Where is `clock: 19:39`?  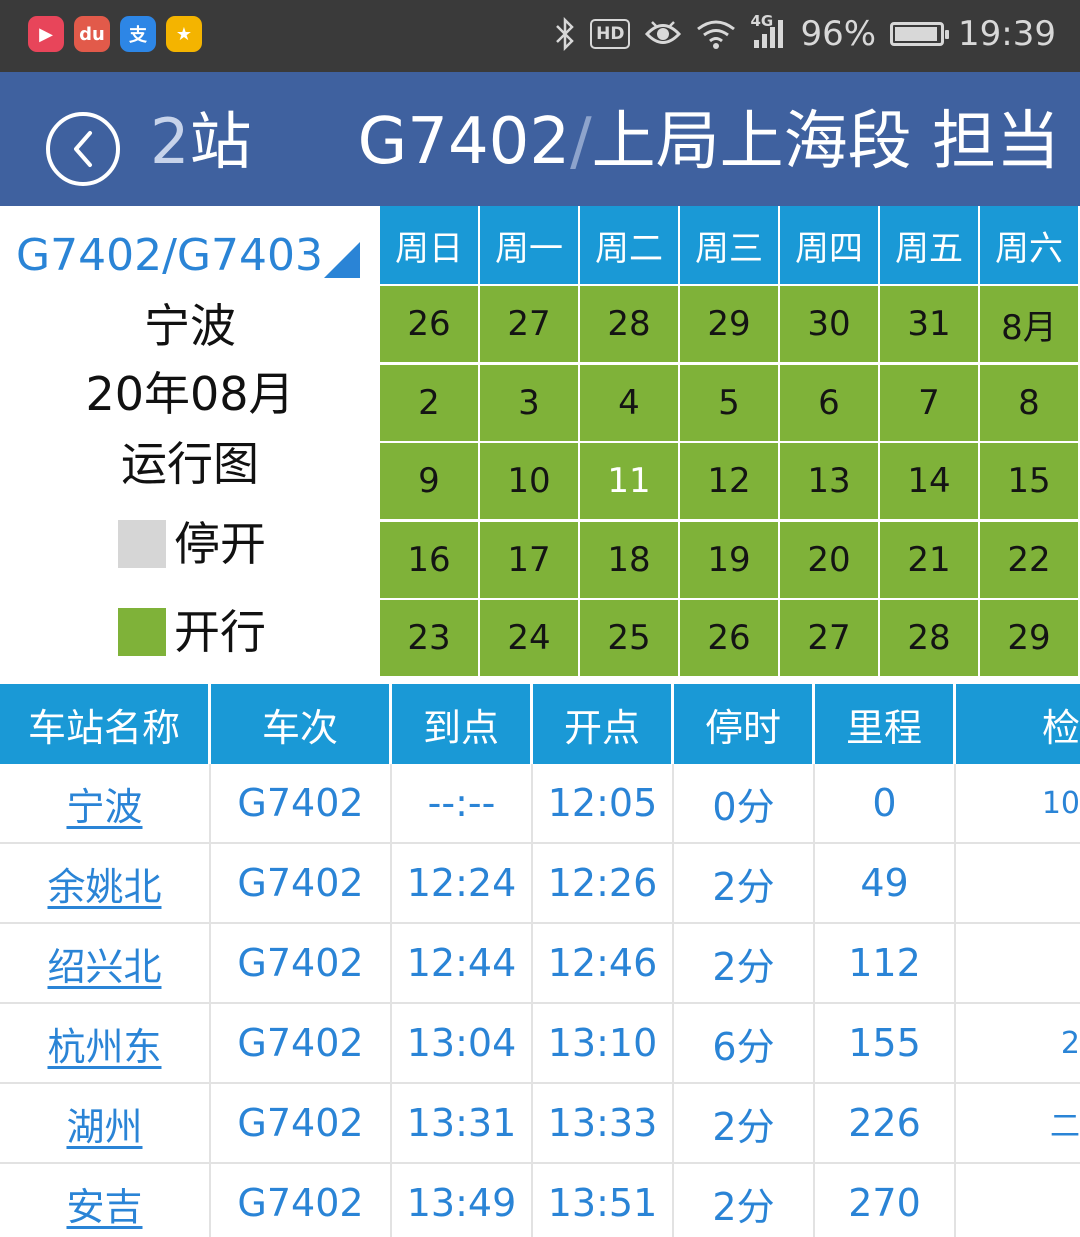
clock: 19:39 is located at coordinates (1007, 34).